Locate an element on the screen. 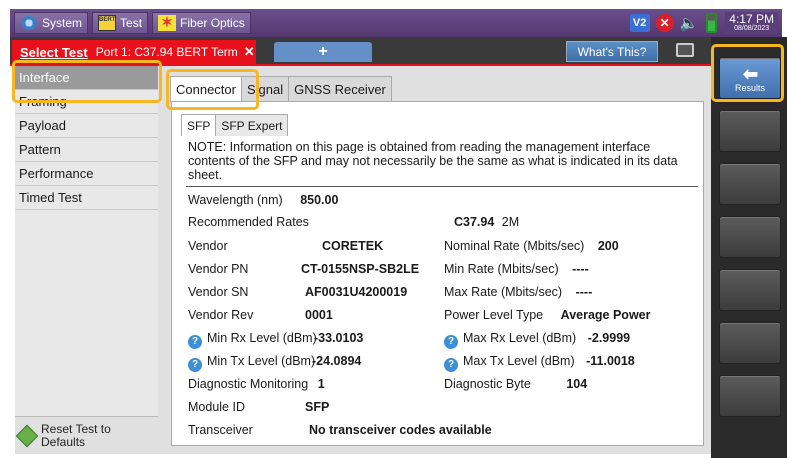  sidebar-item-interface: Interface is located at coordinates (86, 78).